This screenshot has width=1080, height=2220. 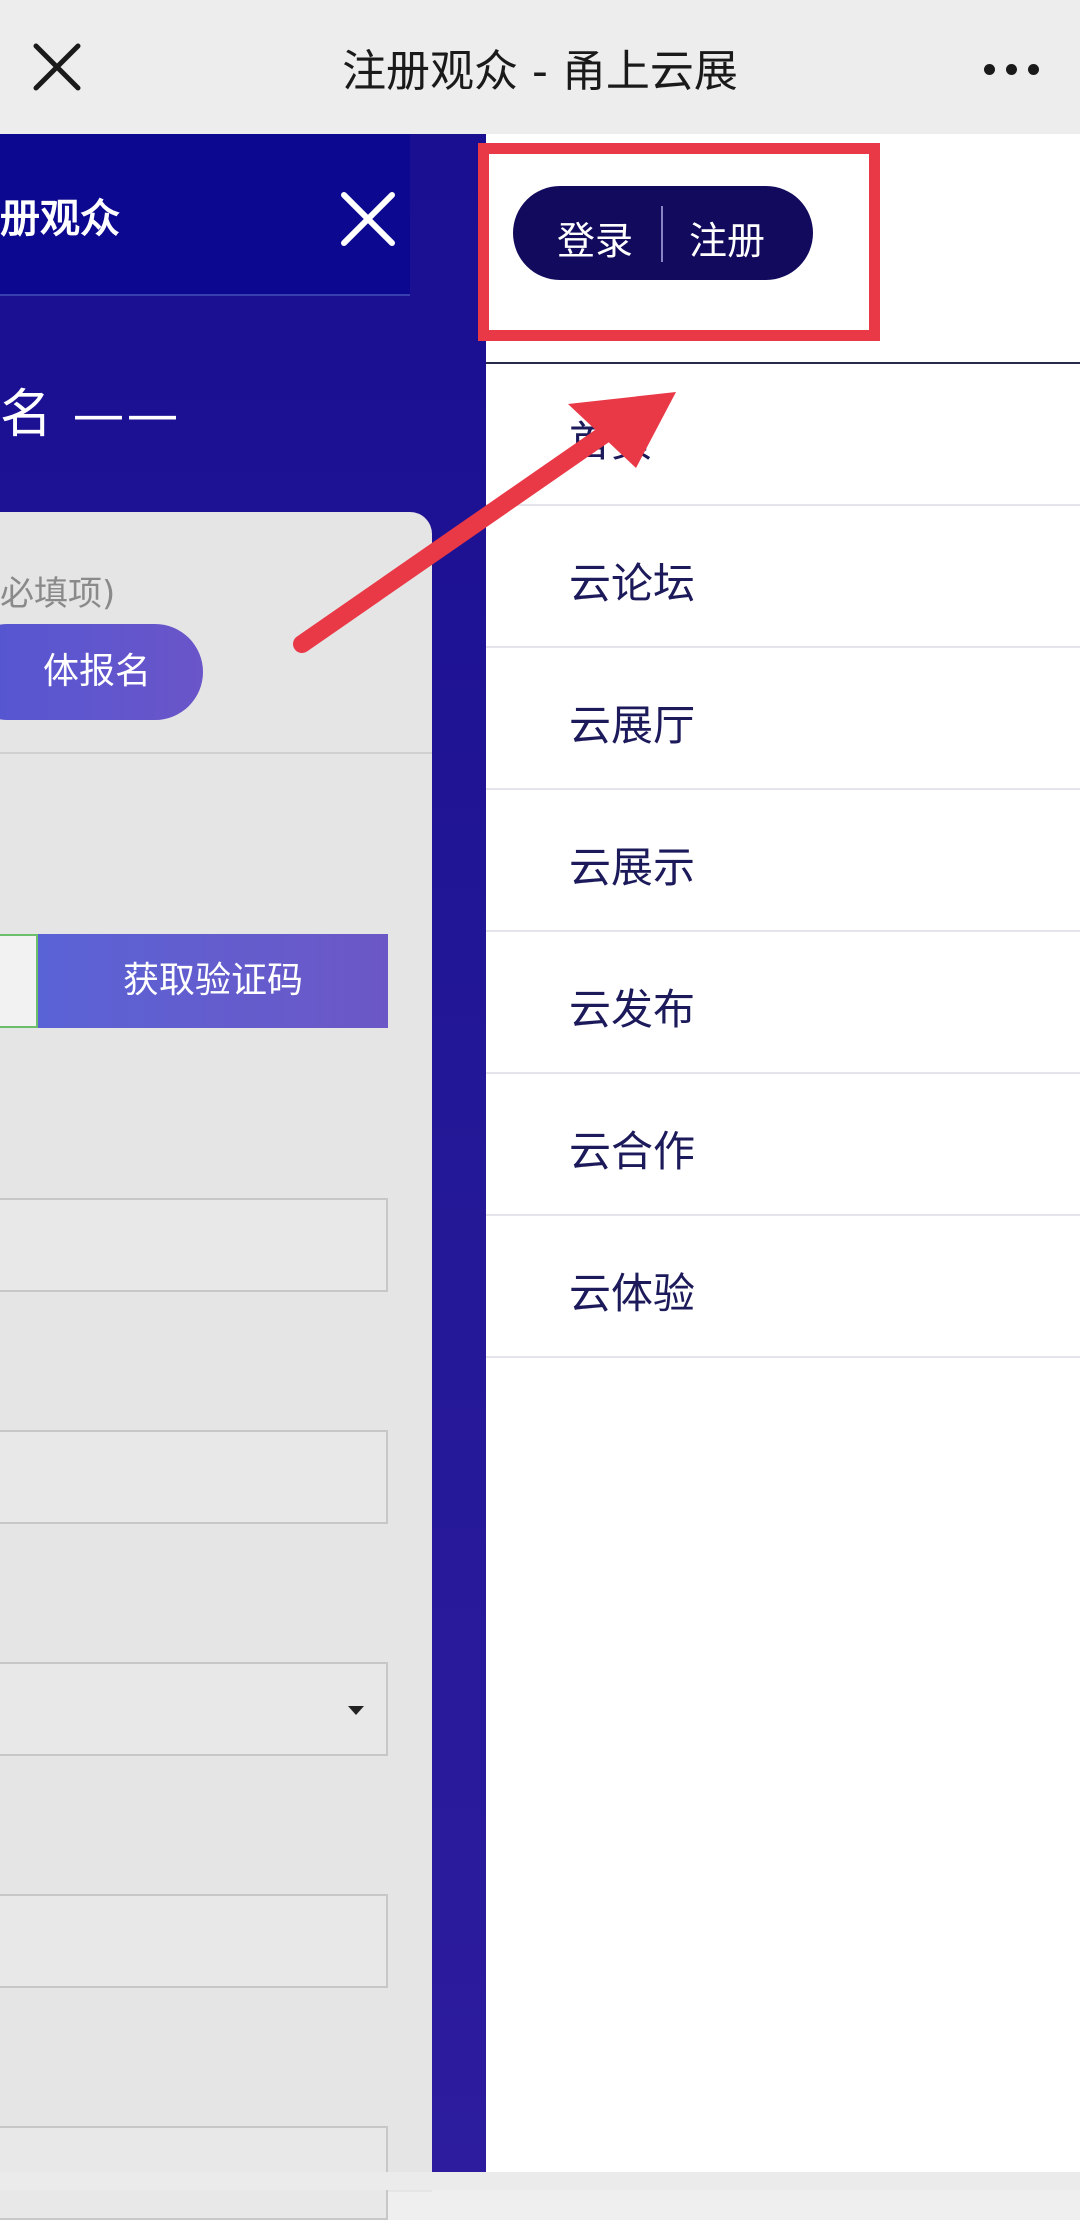 I want to click on menu-item-label: 云发布, so click(x=632, y=1009).